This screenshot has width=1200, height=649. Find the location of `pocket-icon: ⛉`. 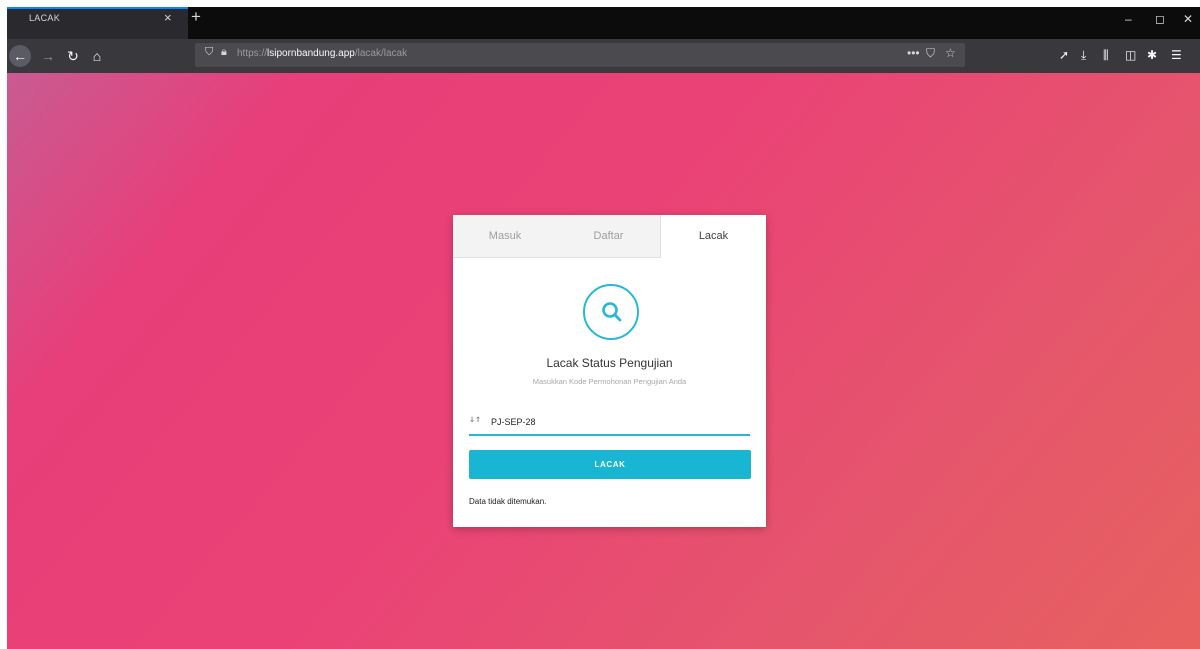

pocket-icon: ⛉ is located at coordinates (930, 53).